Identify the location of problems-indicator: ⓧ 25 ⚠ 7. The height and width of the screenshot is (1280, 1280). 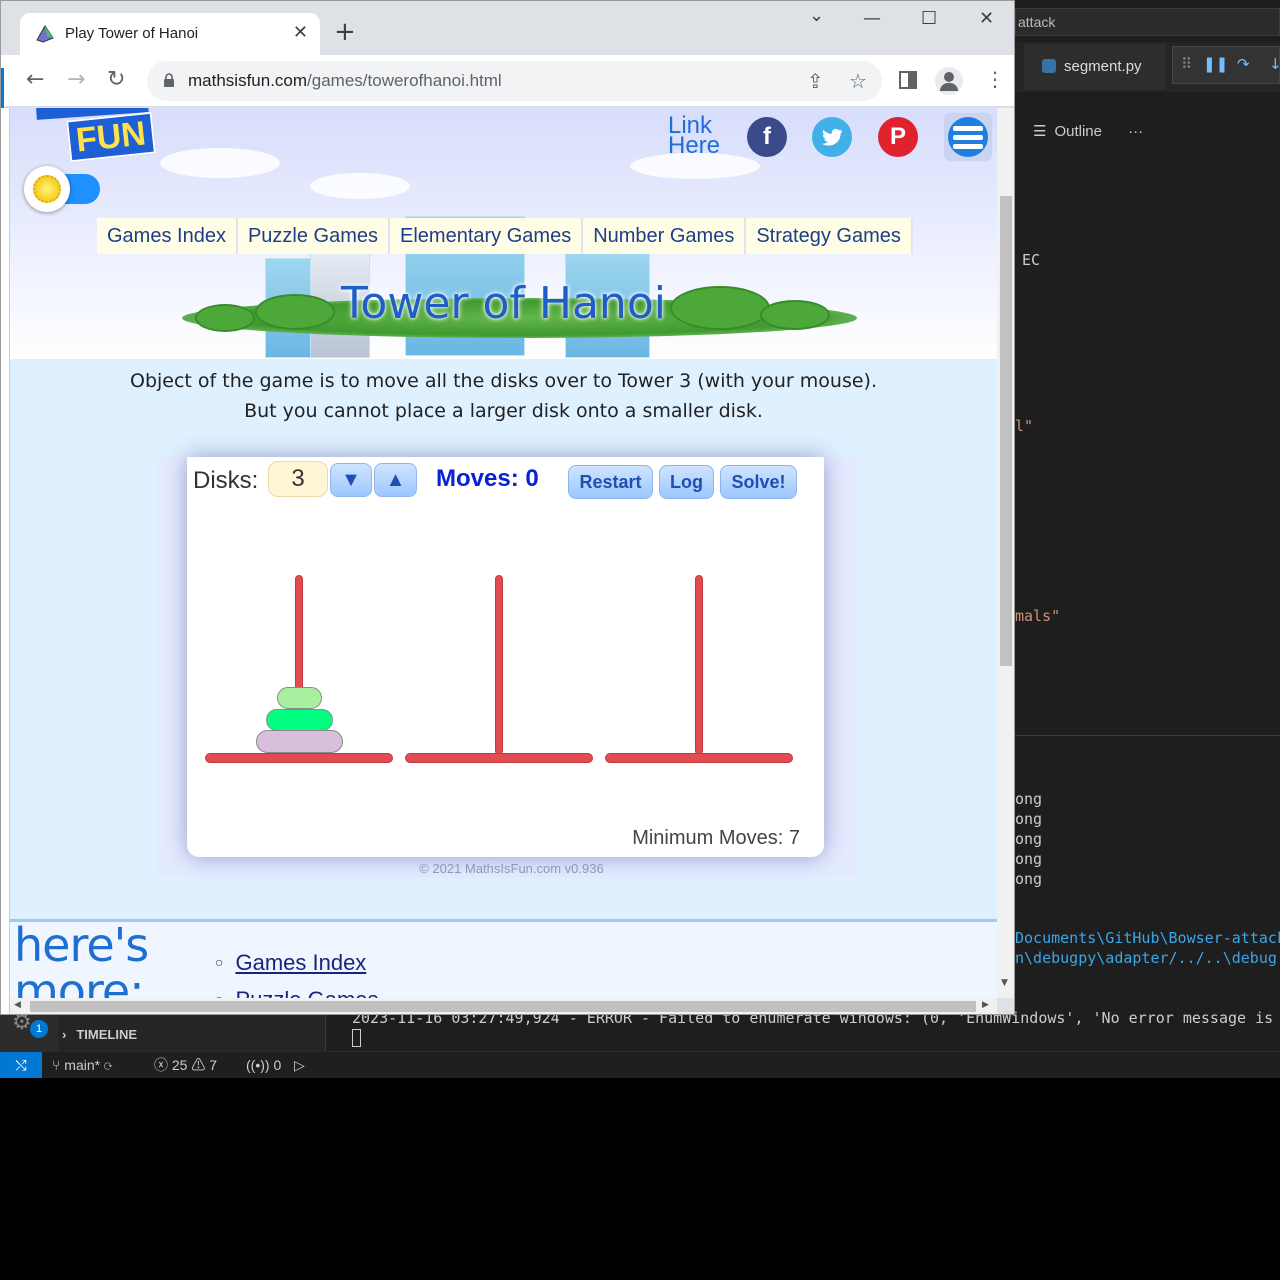
(185, 1065).